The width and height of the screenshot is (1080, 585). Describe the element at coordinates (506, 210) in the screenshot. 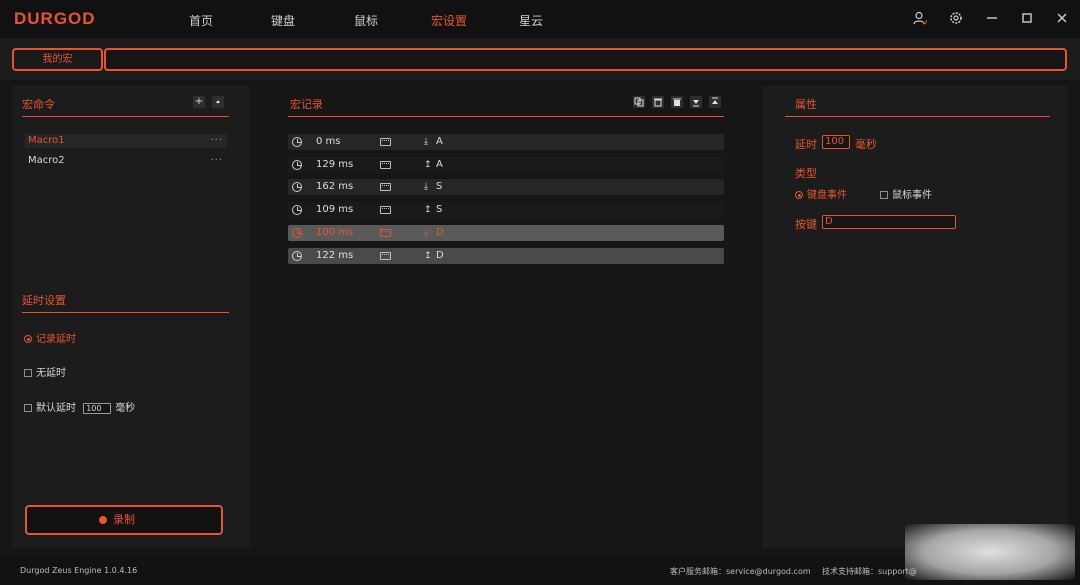

I see `record-row: 109 ms ↥ S` at that location.